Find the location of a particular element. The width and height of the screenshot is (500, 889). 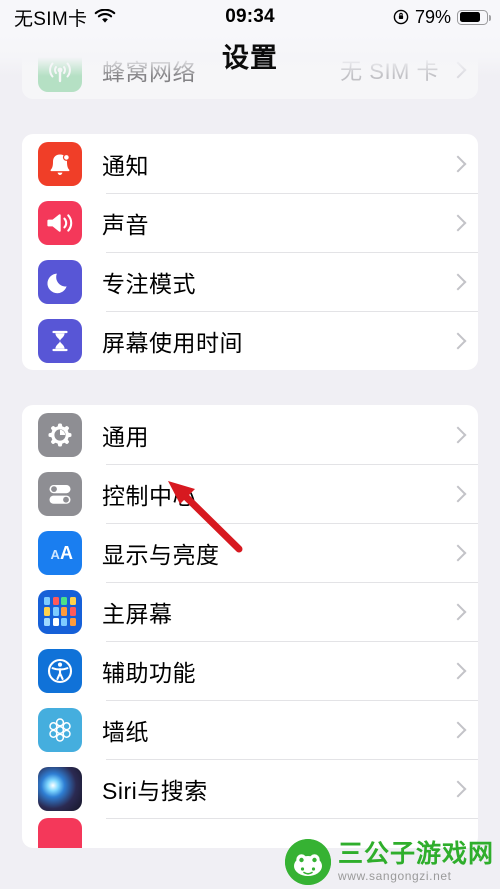

home-grid-dots is located at coordinates (60, 611).